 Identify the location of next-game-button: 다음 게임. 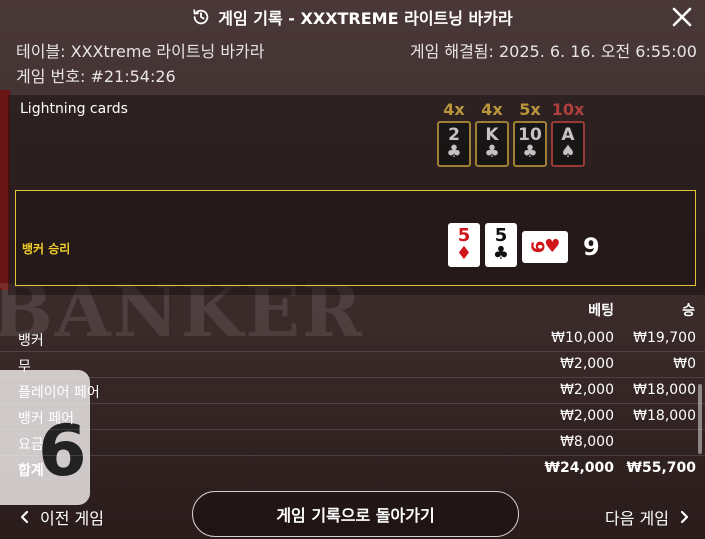
(647, 517).